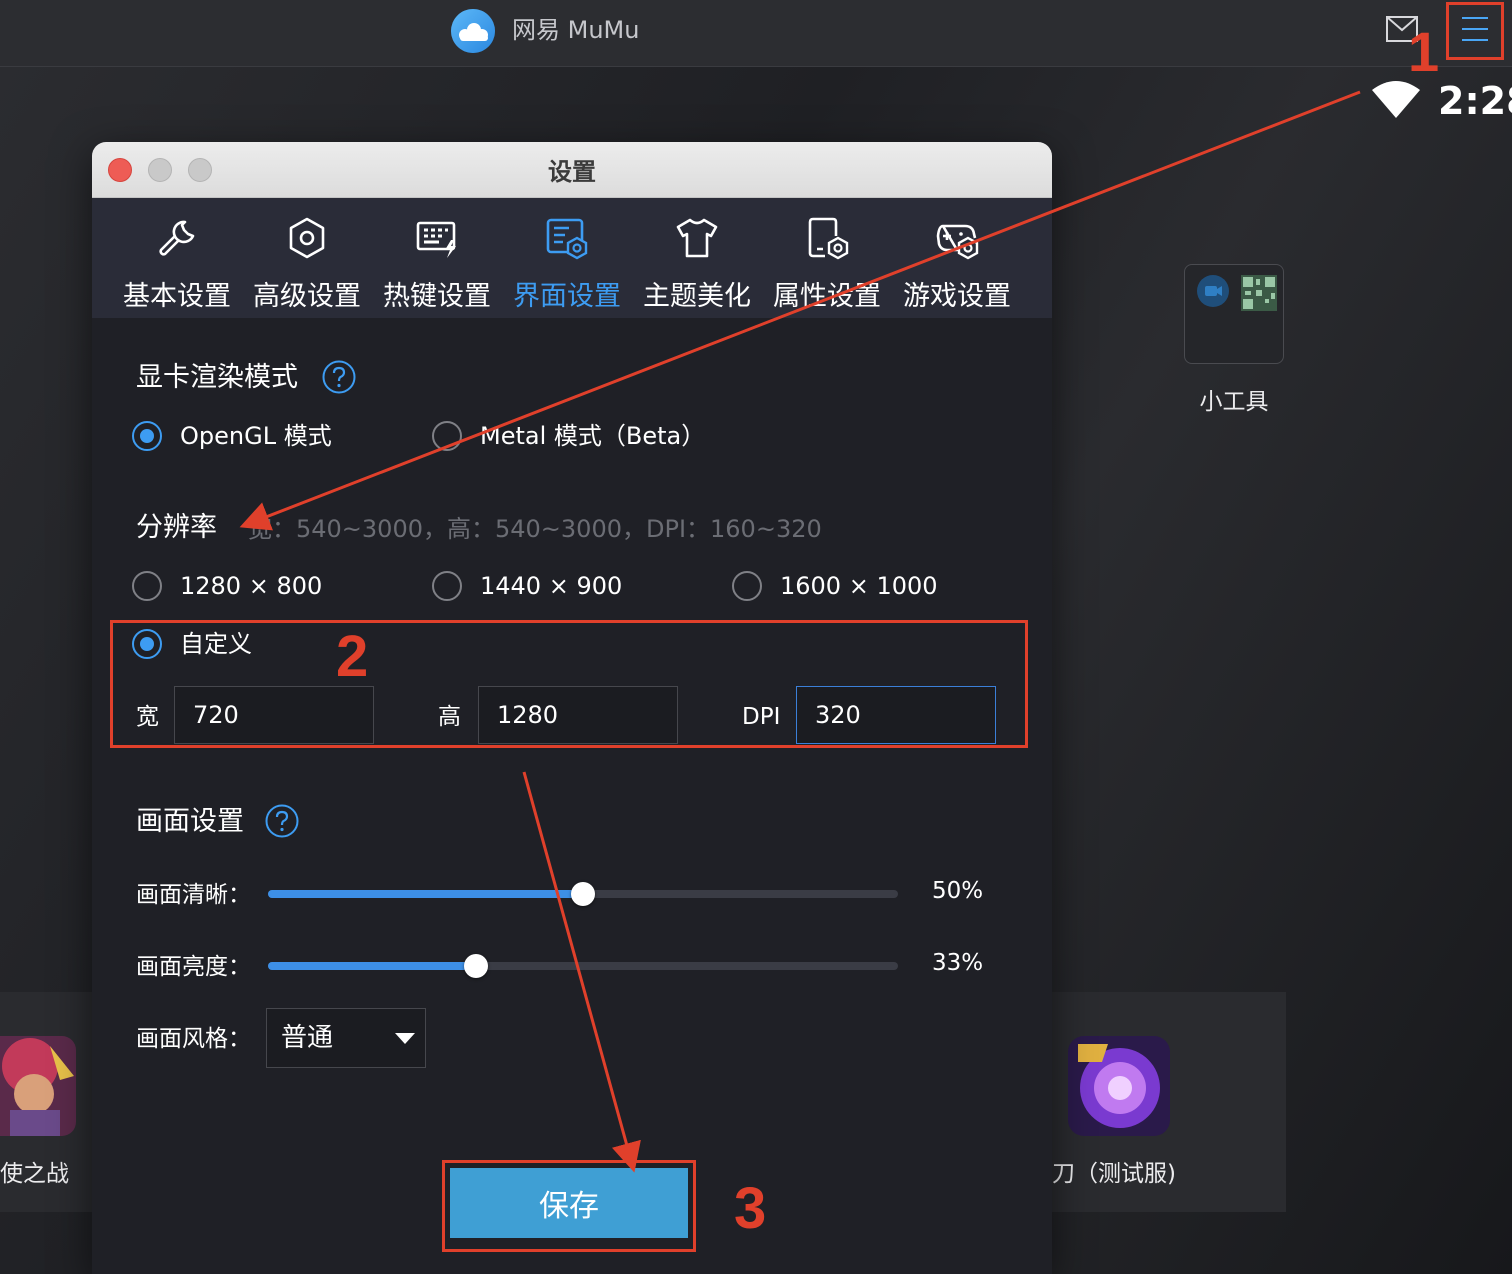 The width and height of the screenshot is (1512, 1274). Describe the element at coordinates (747, 586) in the screenshot. I see `resolution-1600-radio` at that location.